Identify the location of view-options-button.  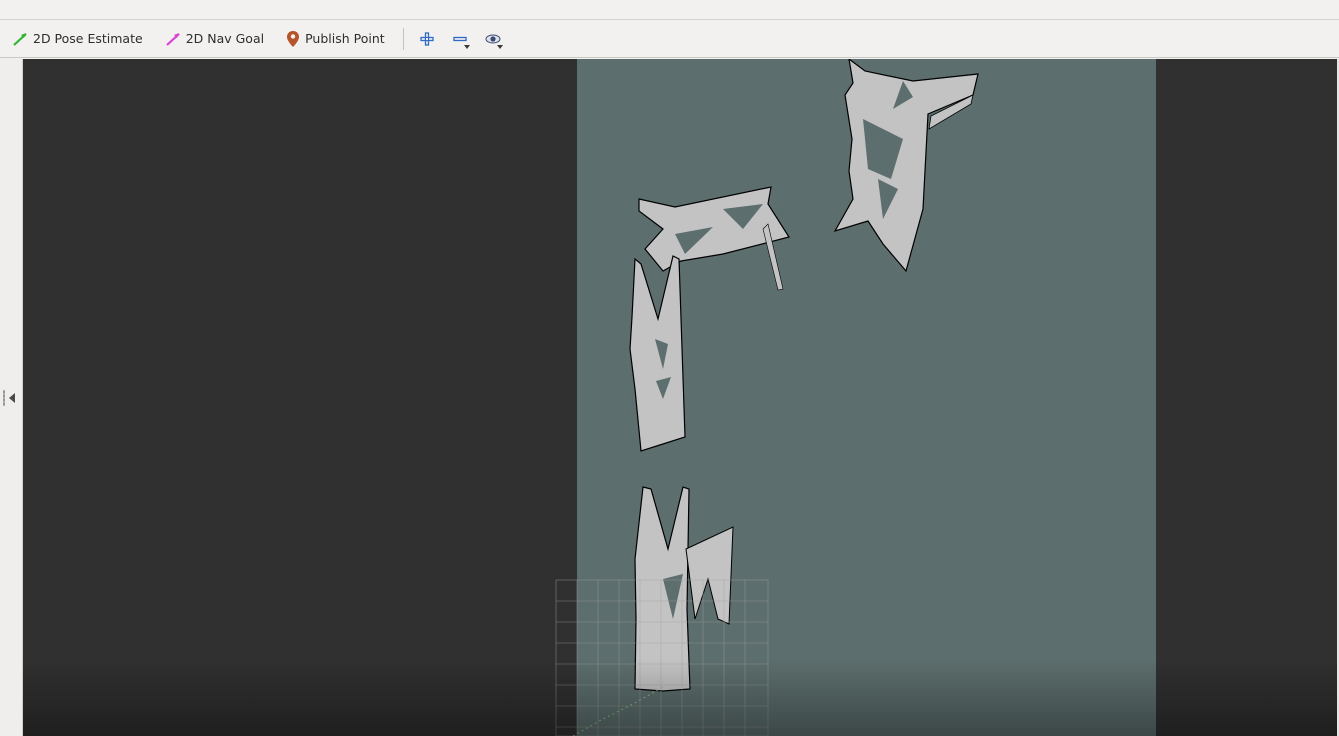
(493, 39).